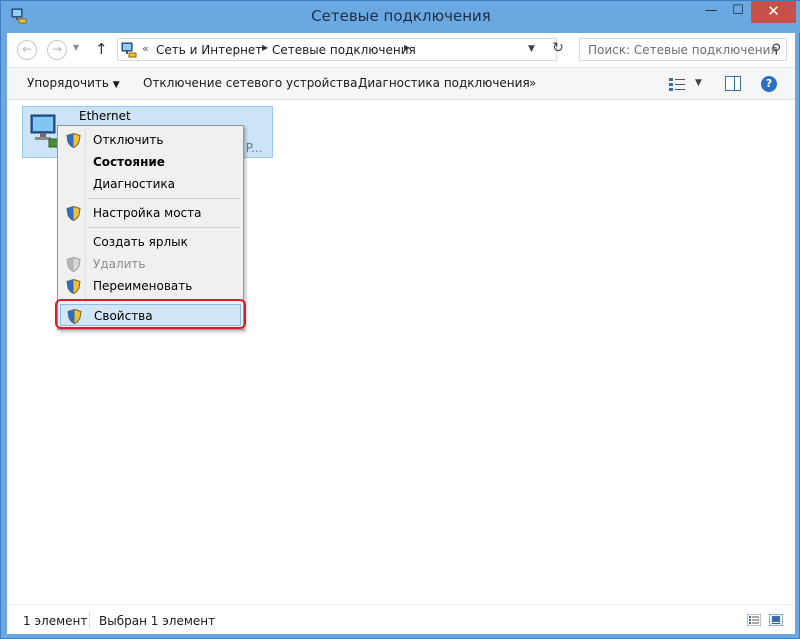  What do you see at coordinates (773, 12) in the screenshot?
I see `close-button: ✕` at bounding box center [773, 12].